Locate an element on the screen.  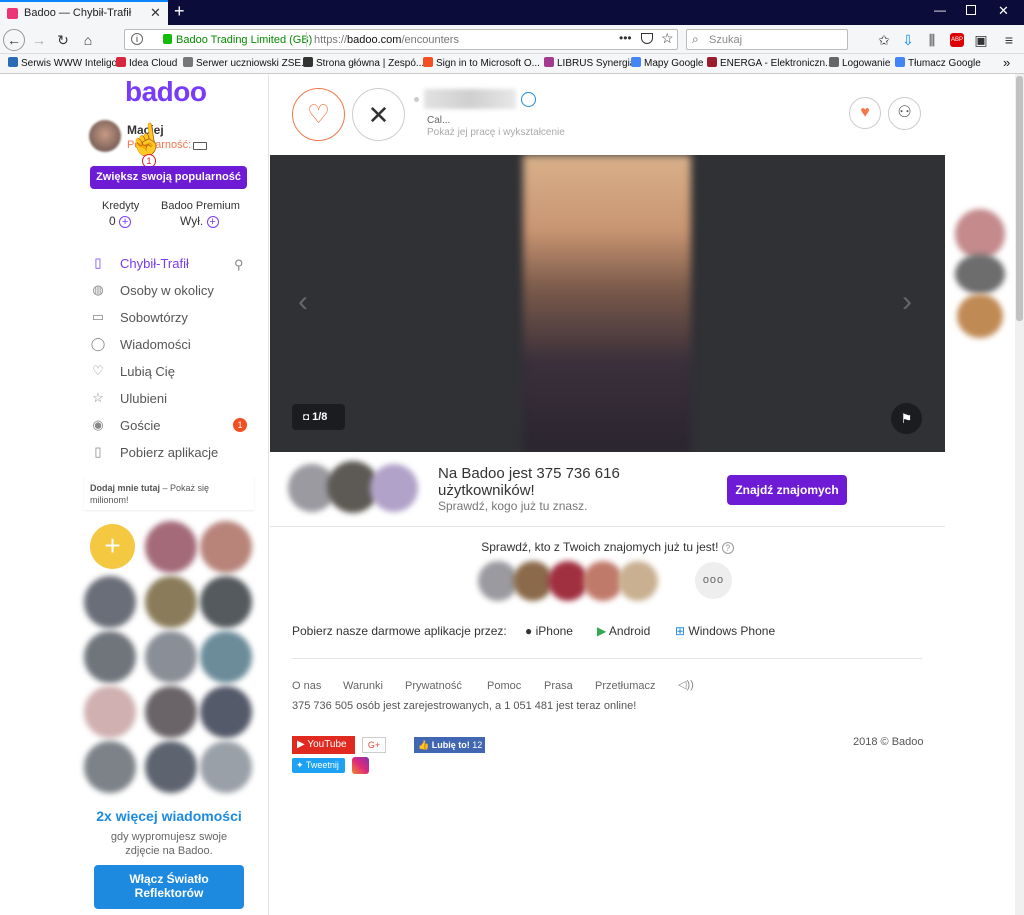
reload-icon: ↻ is located at coordinates (63, 40).